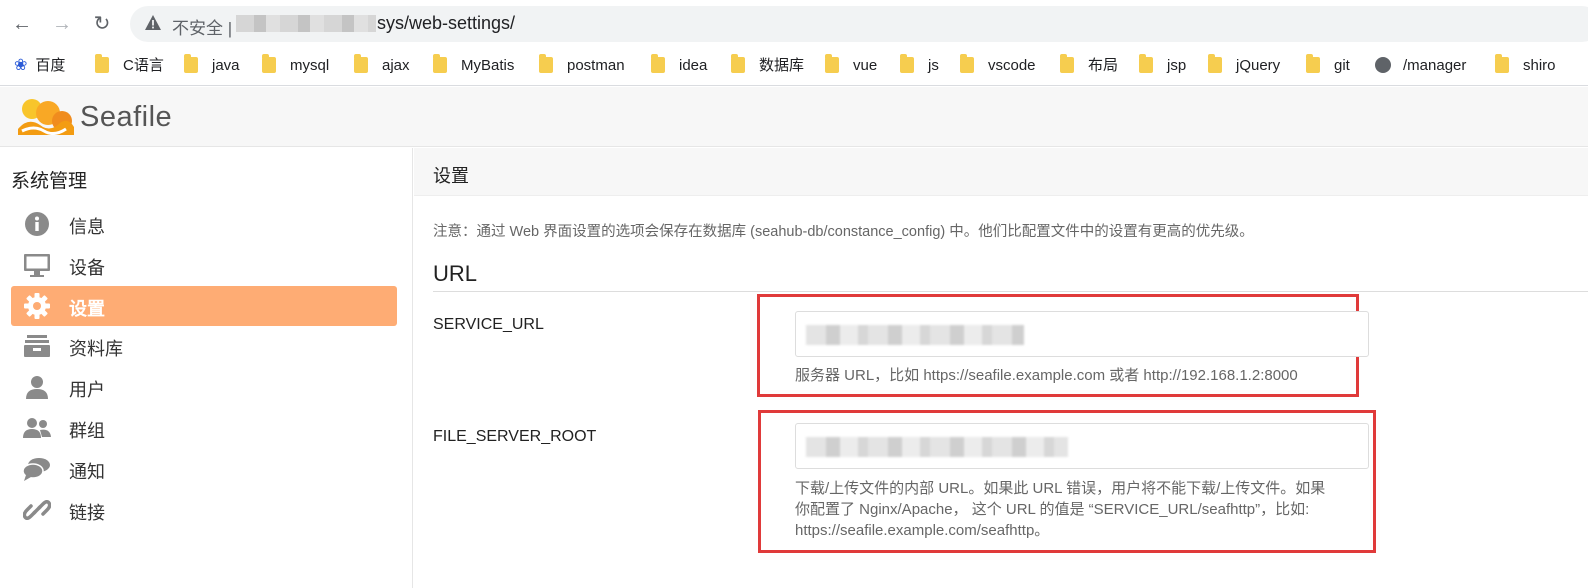  I want to click on bookmark-shiro: shiro, so click(1525, 66).